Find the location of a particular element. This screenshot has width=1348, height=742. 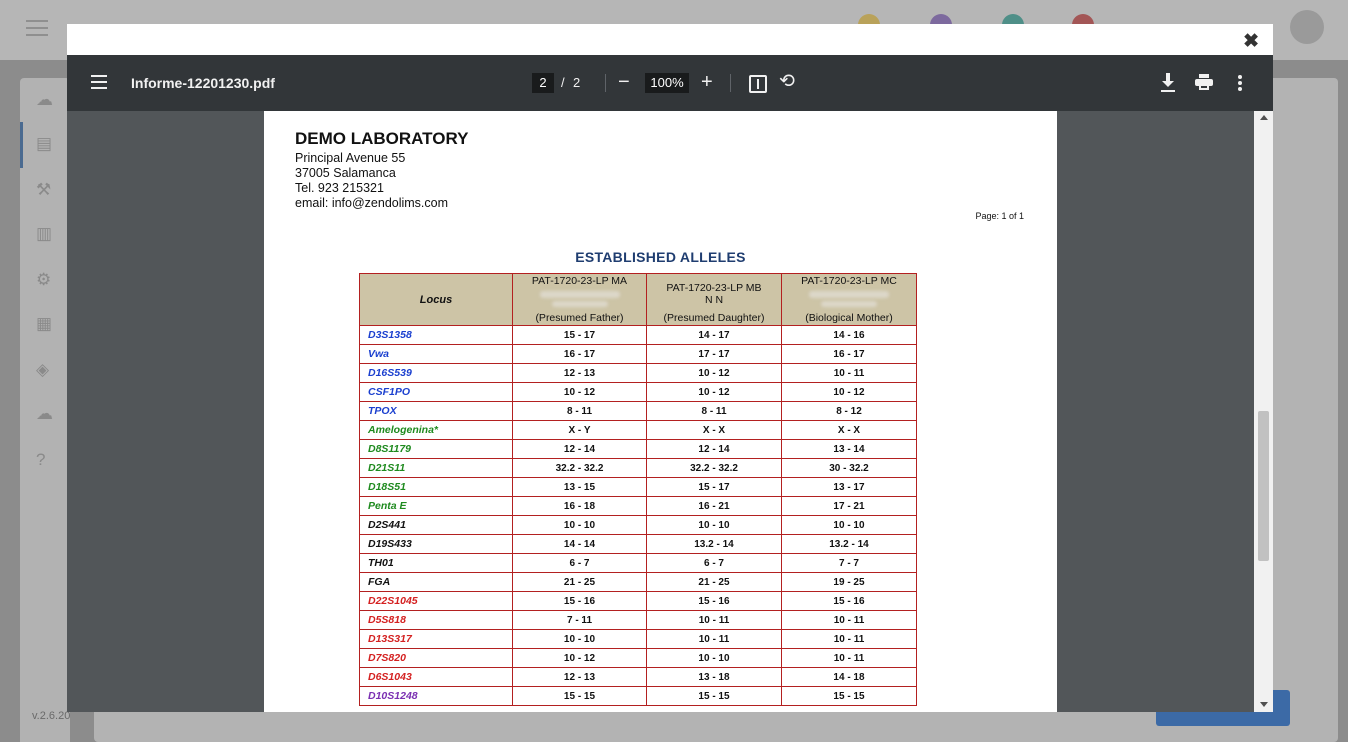

locus-cell: D8S1179 is located at coordinates (436, 449).